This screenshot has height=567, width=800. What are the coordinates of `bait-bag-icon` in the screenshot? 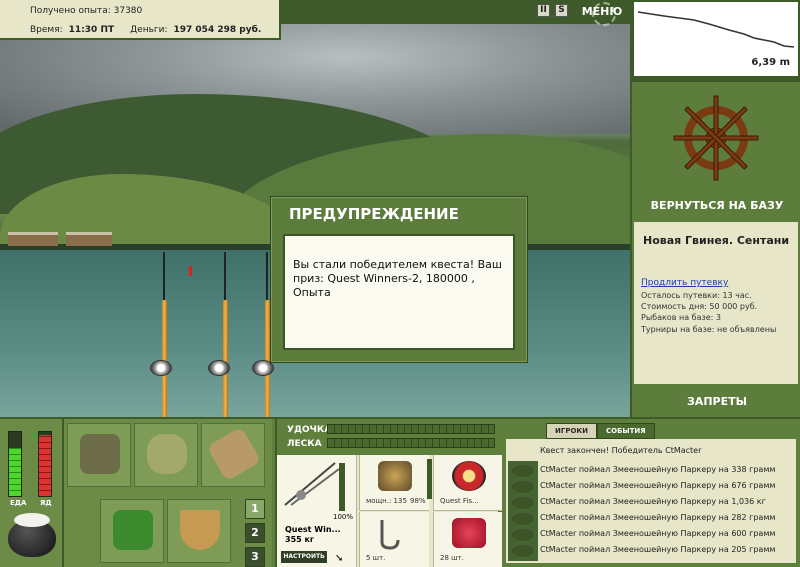 It's located at (167, 454).